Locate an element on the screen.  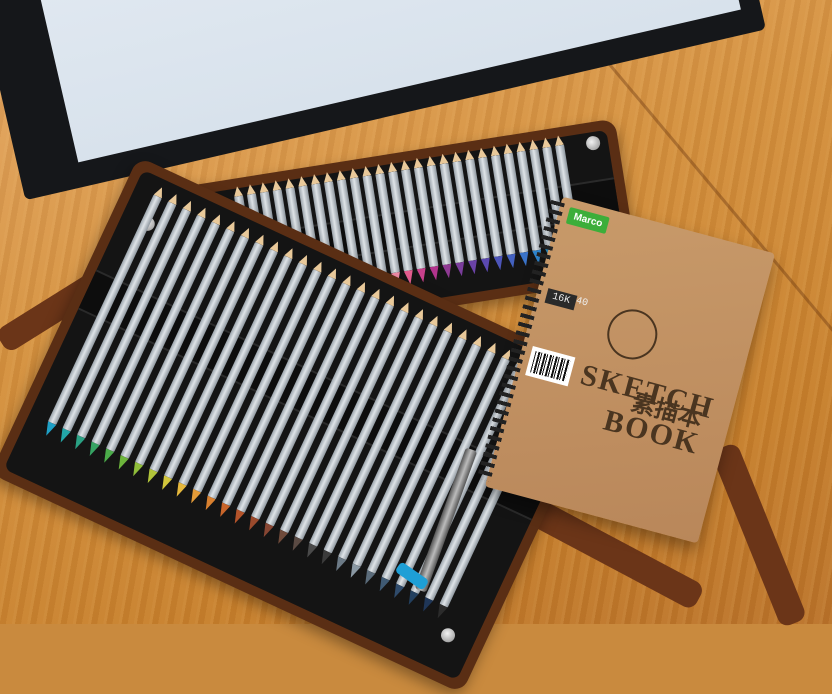
paper-size-label: 16K is located at coordinates (561, 299).